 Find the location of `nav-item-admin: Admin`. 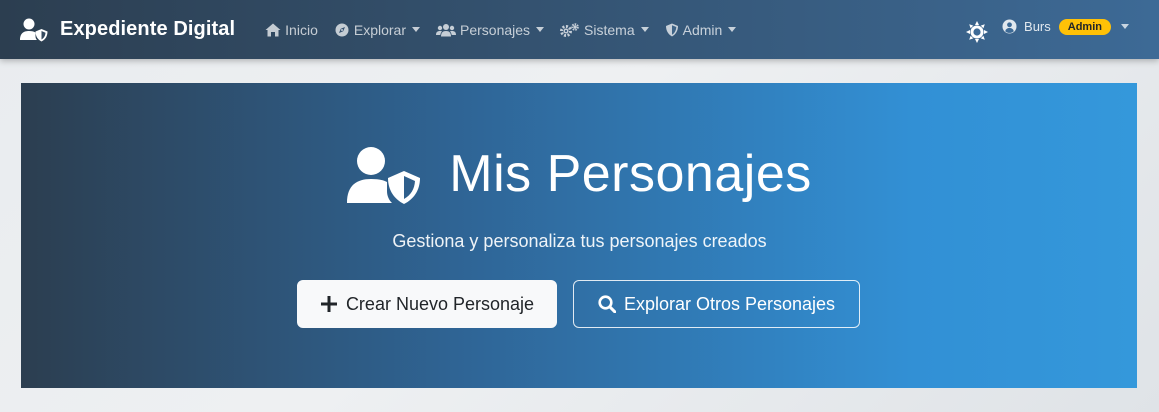

nav-item-admin: Admin is located at coordinates (701, 30).